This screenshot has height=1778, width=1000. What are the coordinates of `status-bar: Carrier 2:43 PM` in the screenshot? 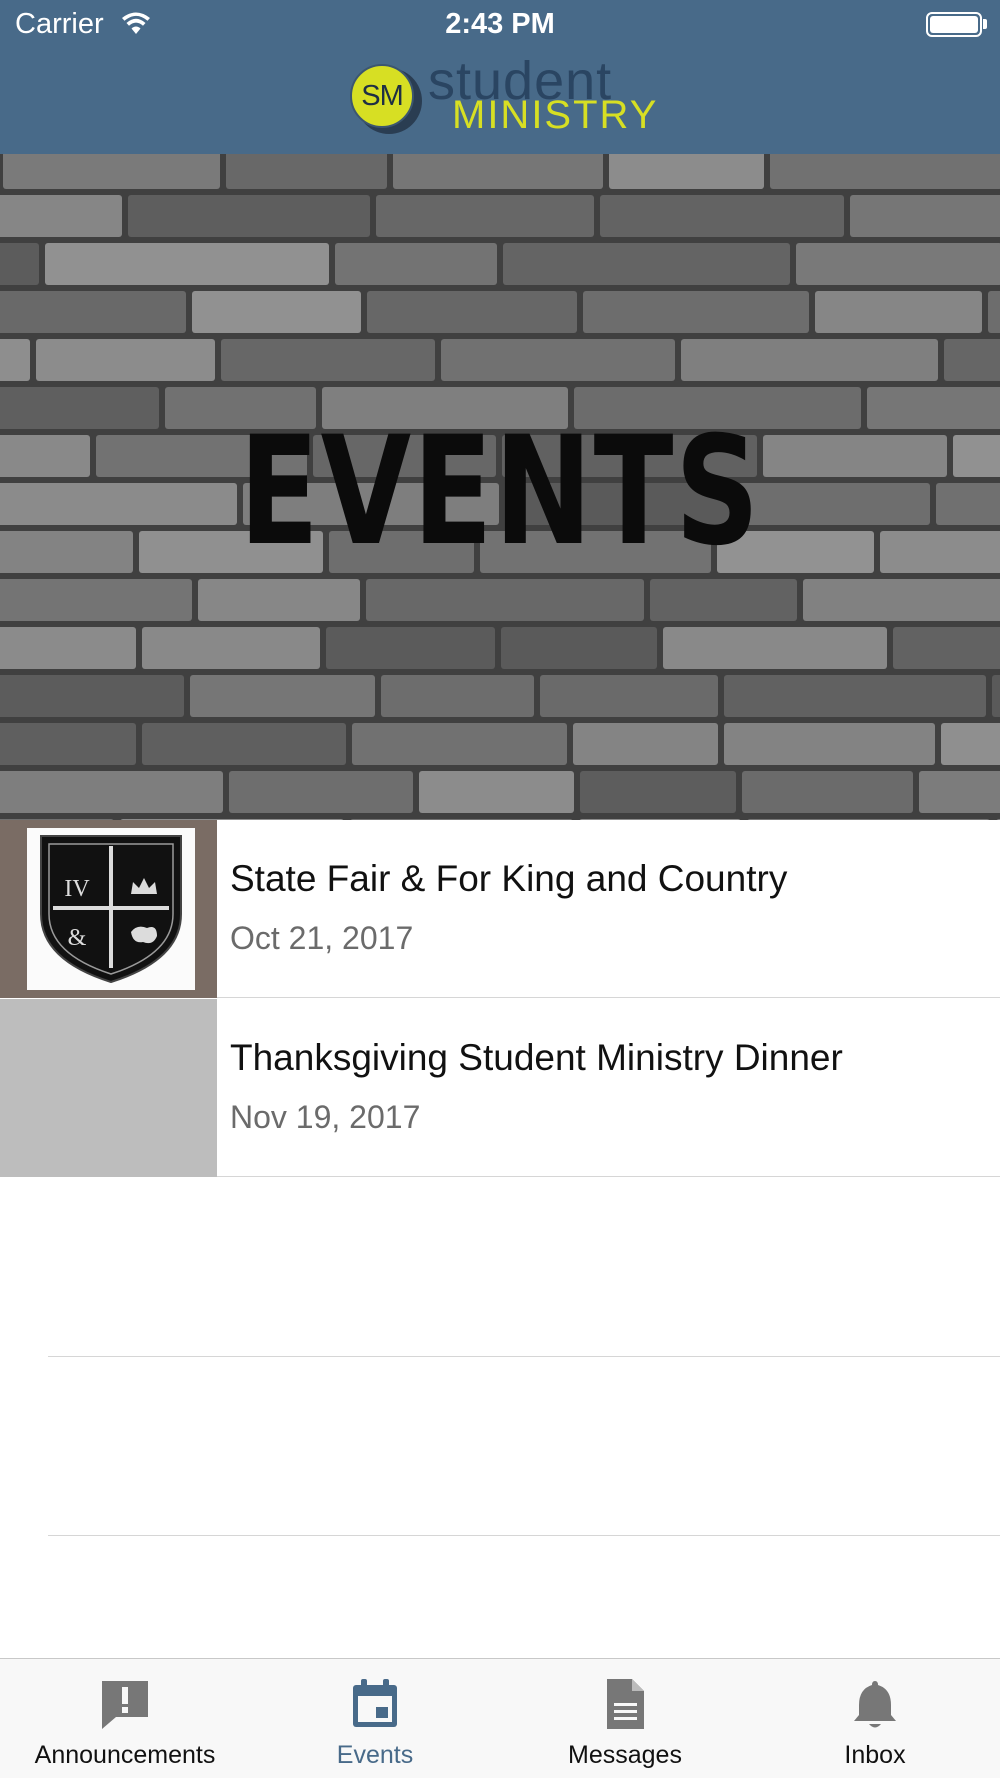 It's located at (500, 25).